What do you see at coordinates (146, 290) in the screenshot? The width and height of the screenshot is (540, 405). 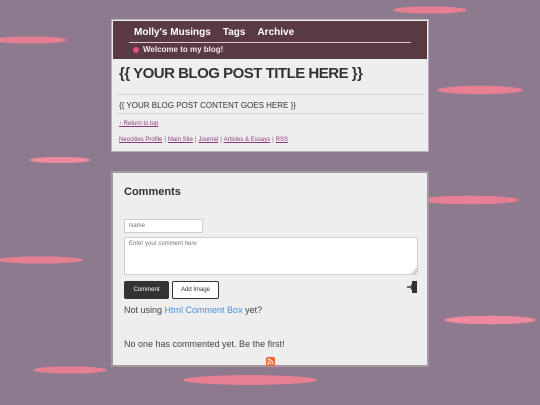 I see `comment-button: Comment` at bounding box center [146, 290].